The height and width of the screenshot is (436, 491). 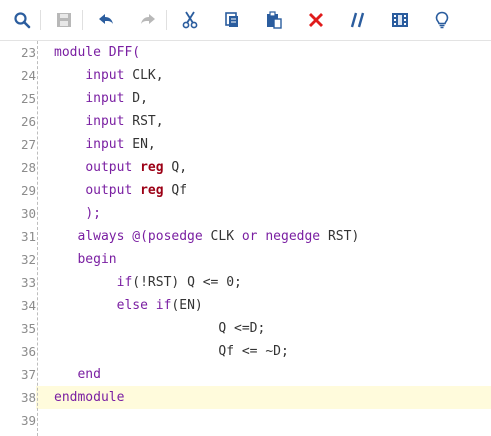 I want to click on line-number: 39, so click(x=28, y=420).